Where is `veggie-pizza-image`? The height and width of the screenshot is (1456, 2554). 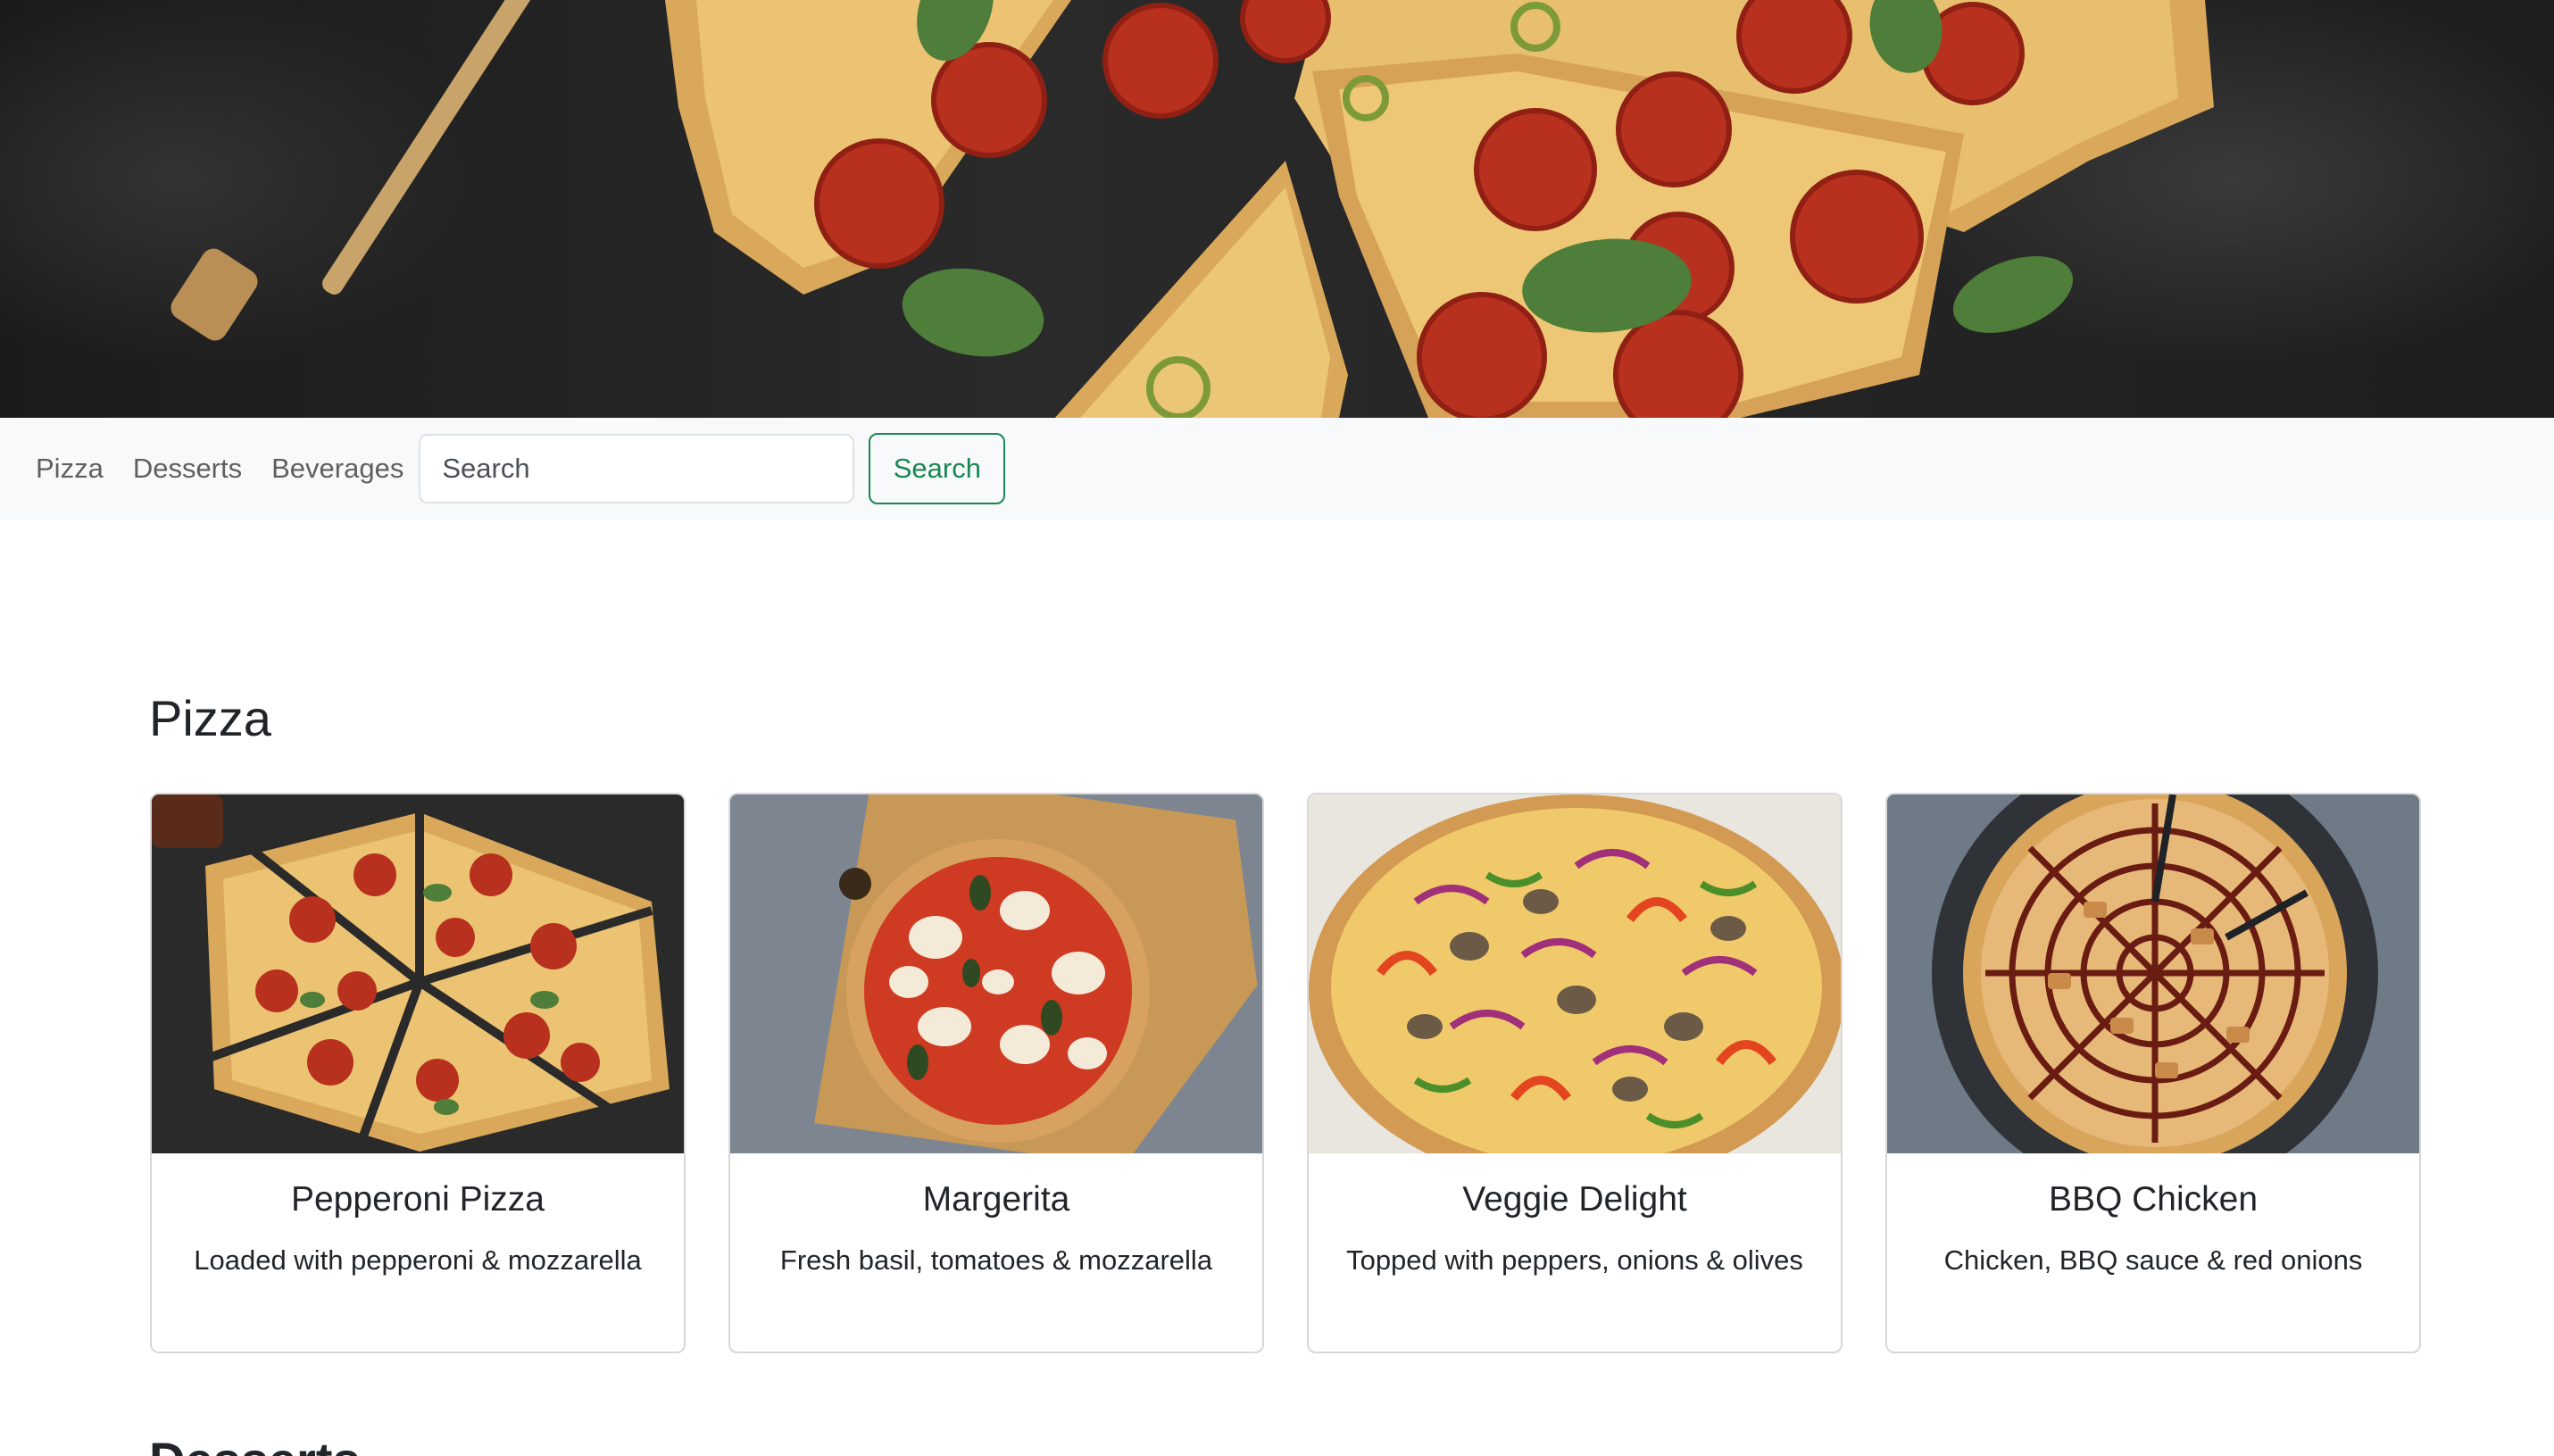 veggie-pizza-image is located at coordinates (1575, 974).